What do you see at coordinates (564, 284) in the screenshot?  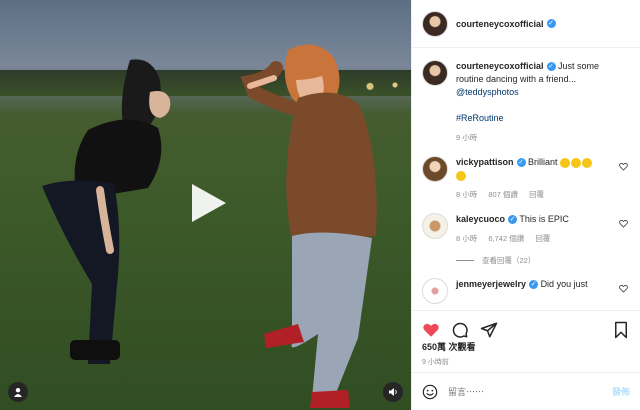 I see `comment-text: Did you just` at bounding box center [564, 284].